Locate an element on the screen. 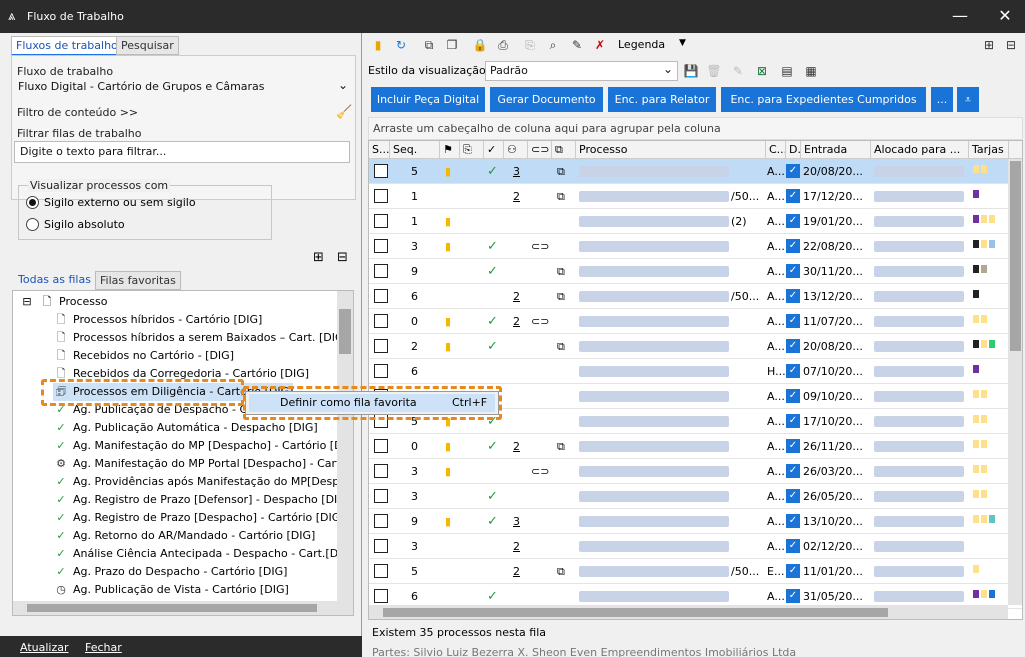 The height and width of the screenshot is (657, 1025). print-icon: ⎙ is located at coordinates (503, 45).